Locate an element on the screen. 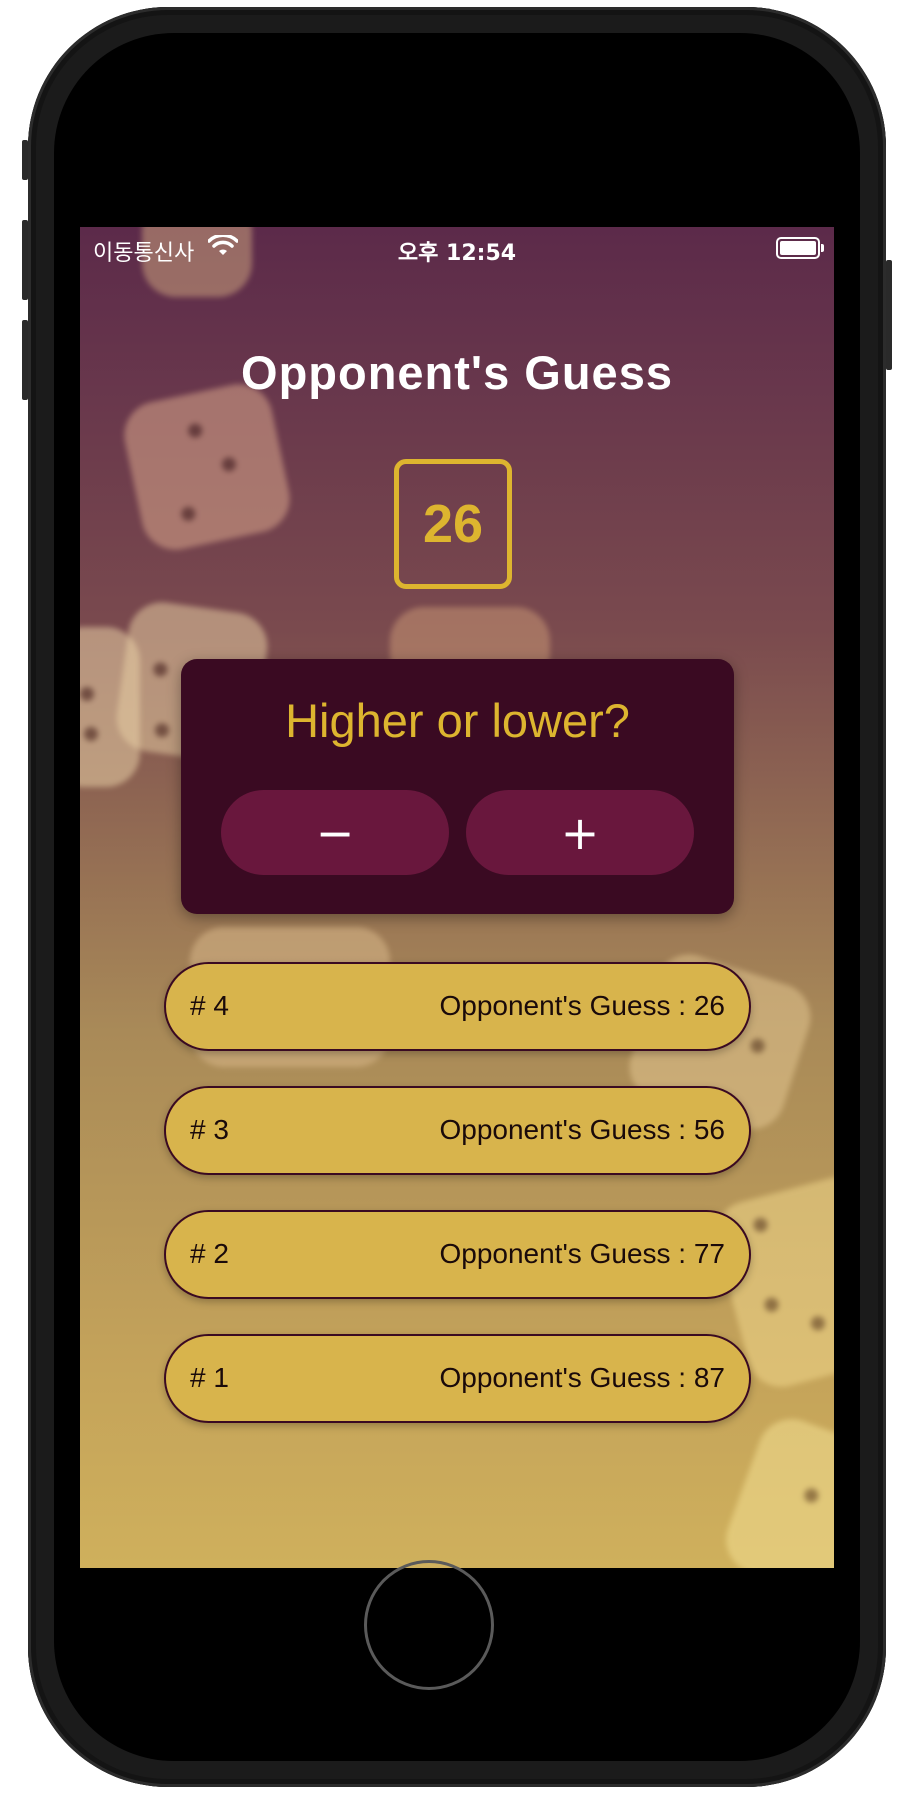 This screenshot has width=914, height=1802. volume-up-button is located at coordinates (25, 260).